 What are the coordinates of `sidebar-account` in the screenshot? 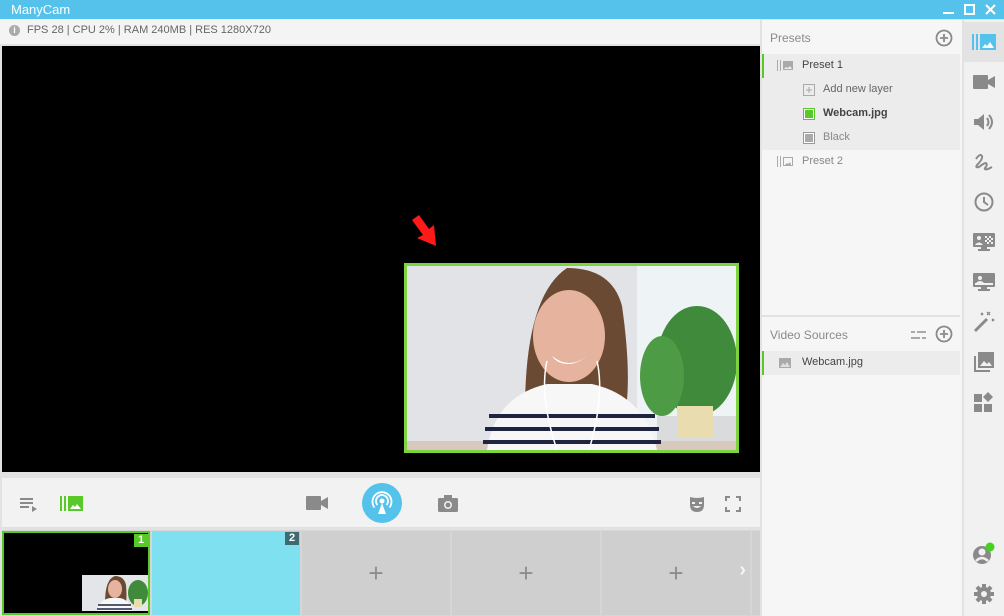 It's located at (984, 554).